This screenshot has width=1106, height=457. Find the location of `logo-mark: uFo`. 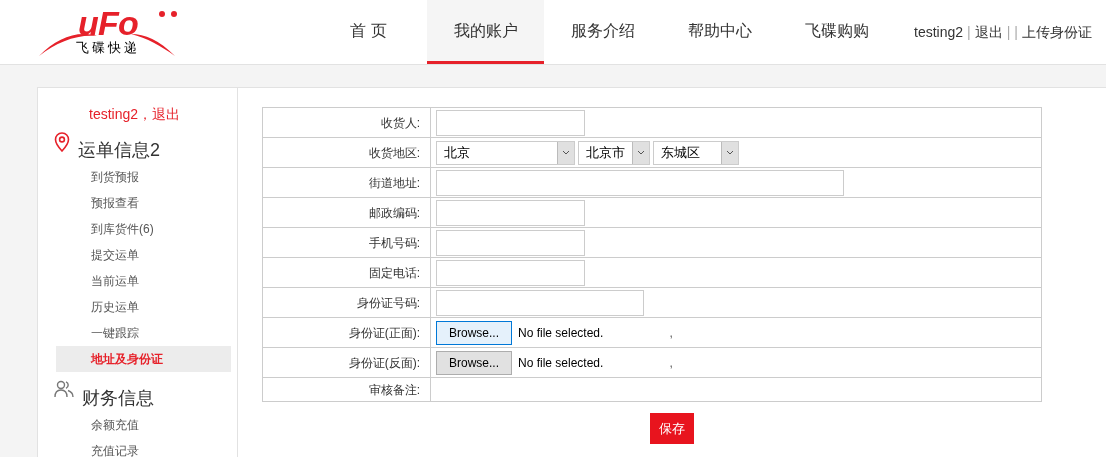

logo-mark: uFo is located at coordinates (108, 23).